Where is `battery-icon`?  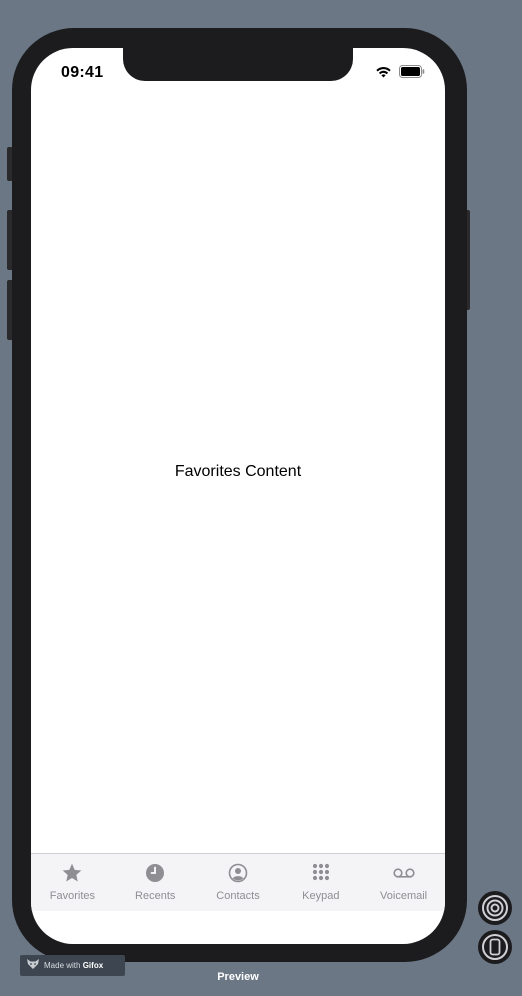
battery-icon is located at coordinates (412, 74).